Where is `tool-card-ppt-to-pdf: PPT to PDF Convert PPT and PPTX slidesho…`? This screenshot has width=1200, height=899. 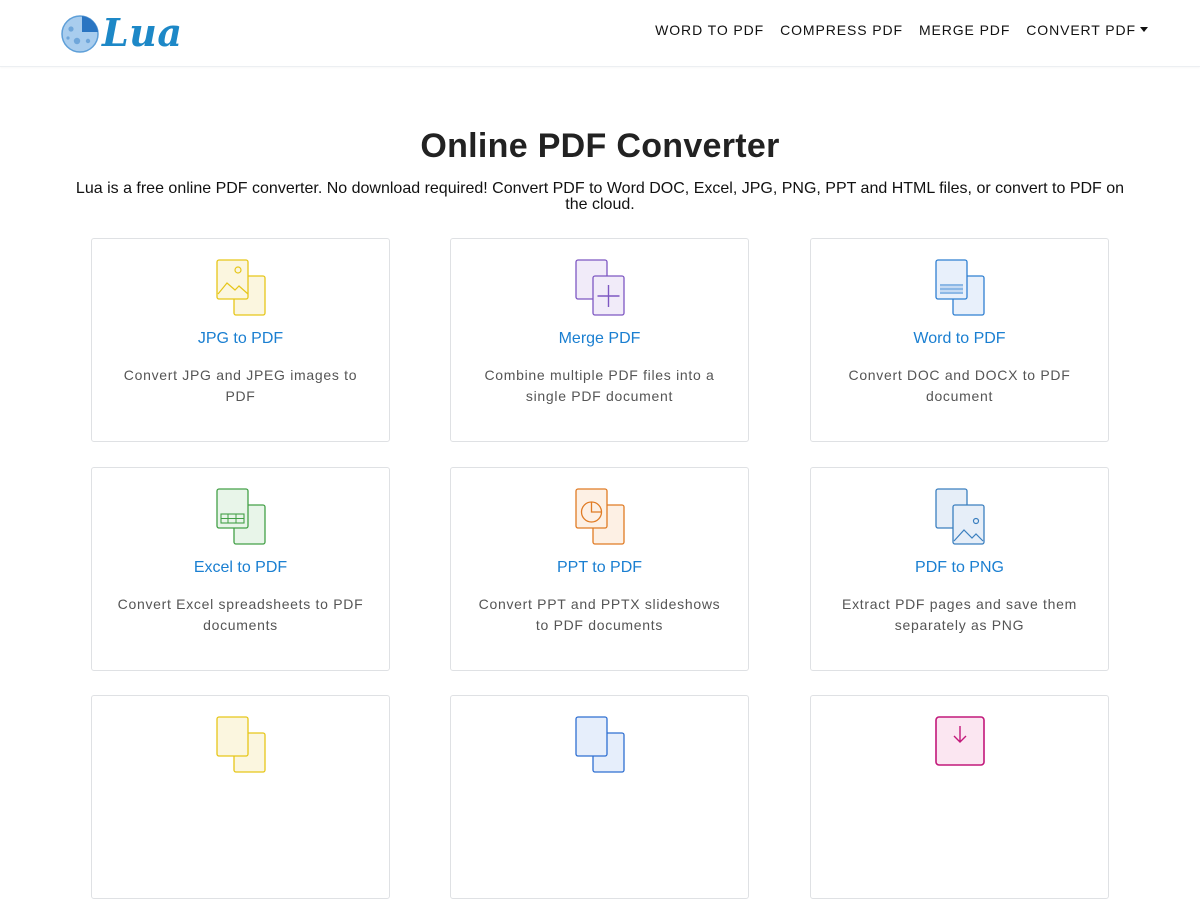
tool-card-ppt-to-pdf: PPT to PDF Convert PPT and PPTX slidesho… is located at coordinates (599, 569).